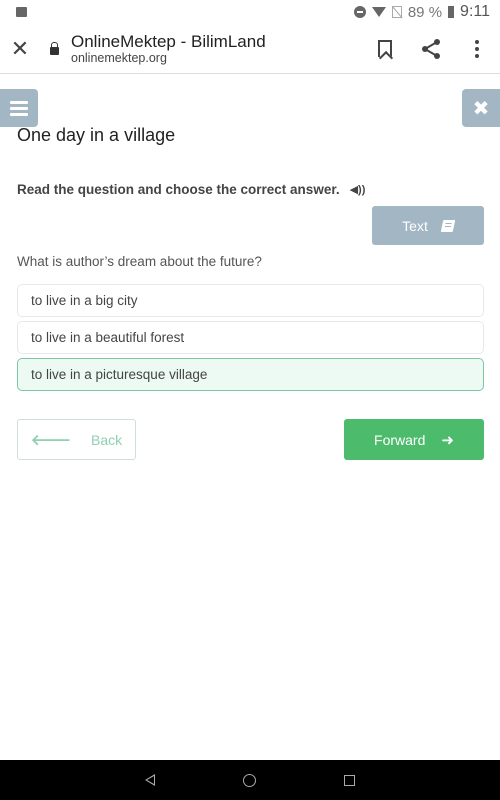 Image resolution: width=500 pixels, height=800 pixels. I want to click on more-vert-icon, so click(477, 48).